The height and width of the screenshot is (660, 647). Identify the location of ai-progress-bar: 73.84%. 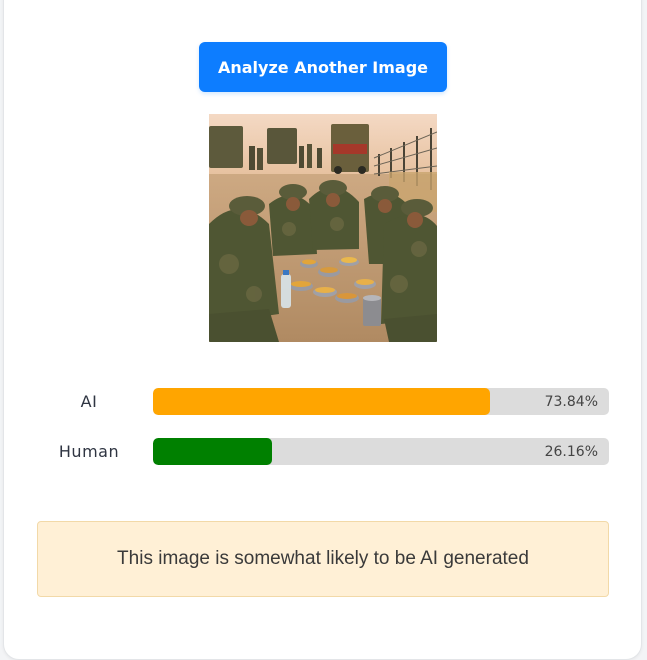
(381, 401).